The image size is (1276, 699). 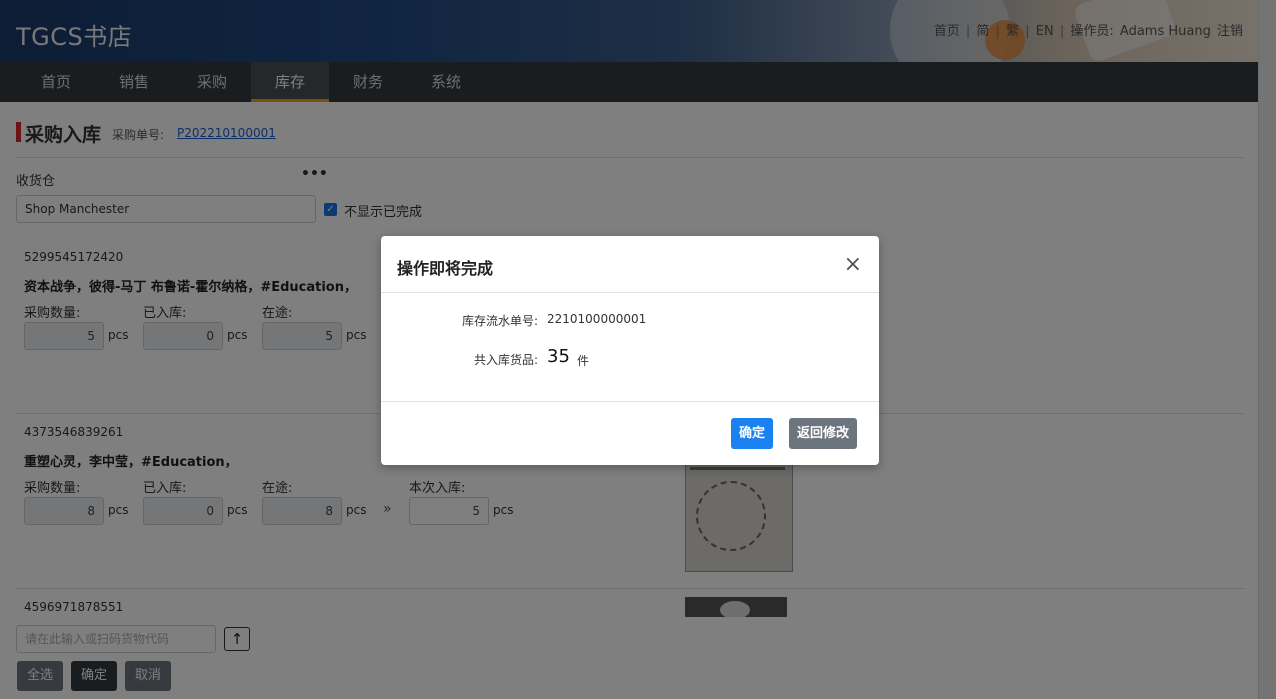 I want to click on dialog-confirm-button: 确定, so click(x=752, y=433).